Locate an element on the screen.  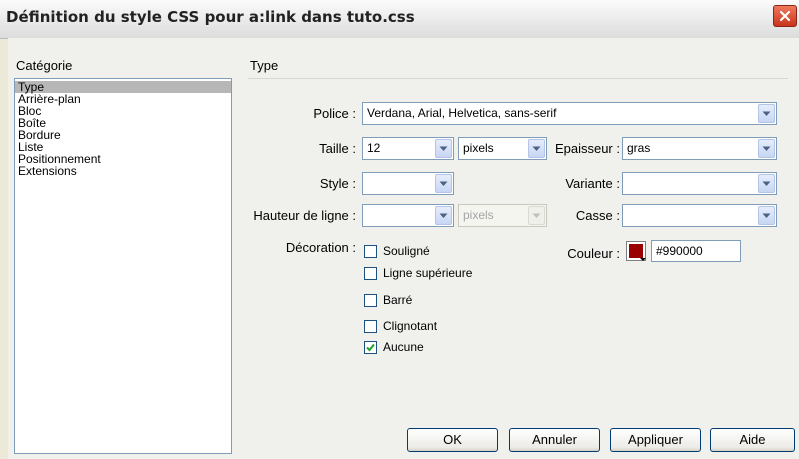
font-variant-label: Variante : is located at coordinates (592, 183).